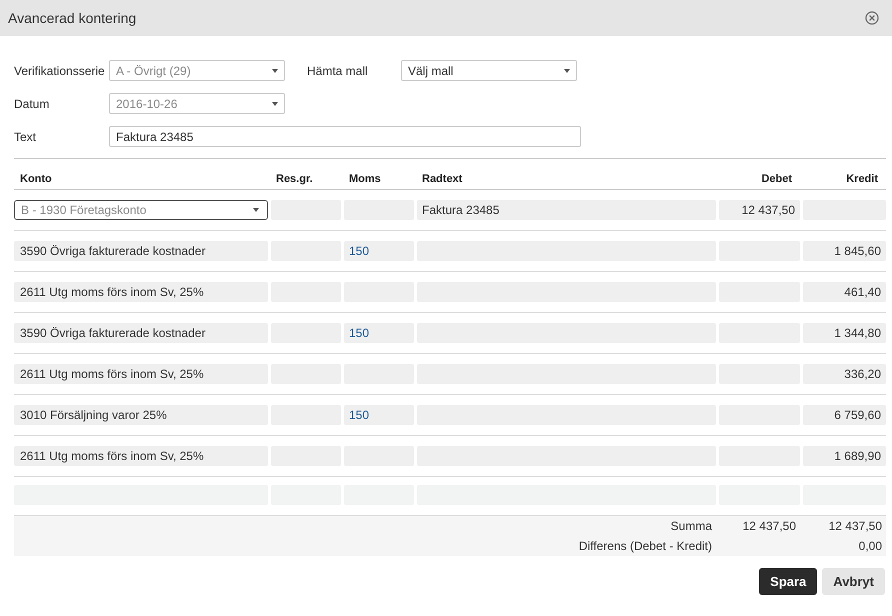  Describe the element at coordinates (36, 179) in the screenshot. I see `column-header: Konto` at that location.